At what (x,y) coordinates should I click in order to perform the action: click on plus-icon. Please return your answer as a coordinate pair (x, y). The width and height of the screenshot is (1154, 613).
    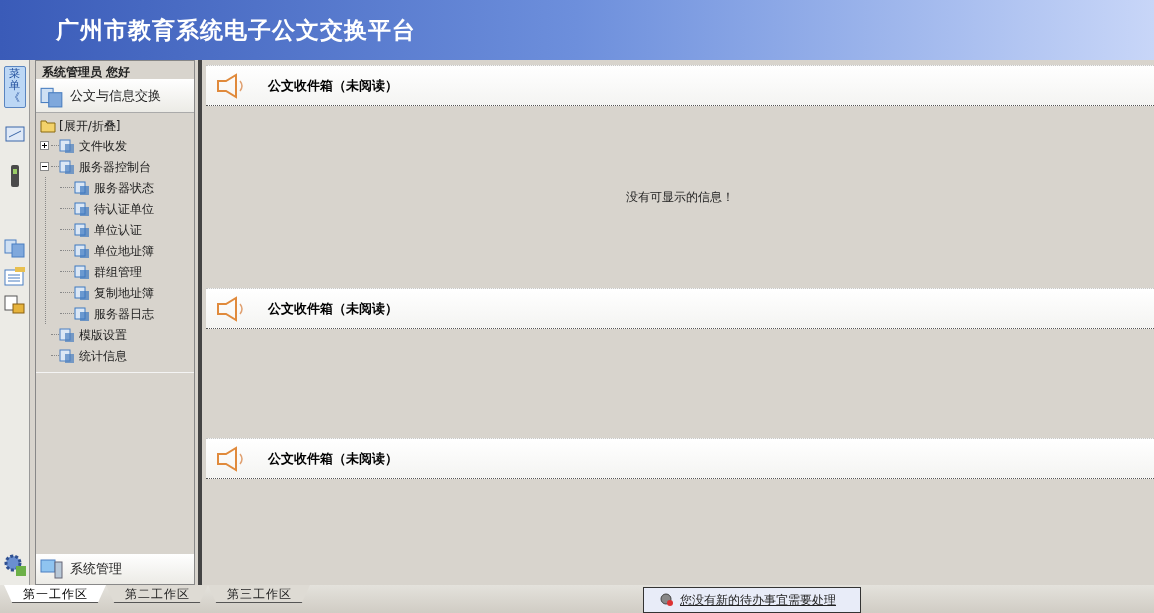
    Looking at the image, I should click on (44, 145).